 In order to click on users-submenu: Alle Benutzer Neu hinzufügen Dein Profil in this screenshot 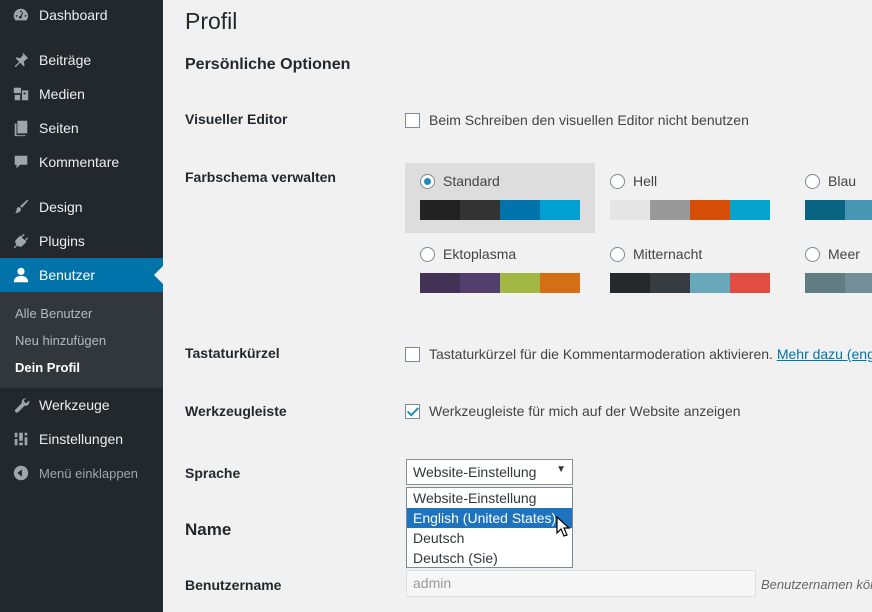, I will do `click(81, 340)`.